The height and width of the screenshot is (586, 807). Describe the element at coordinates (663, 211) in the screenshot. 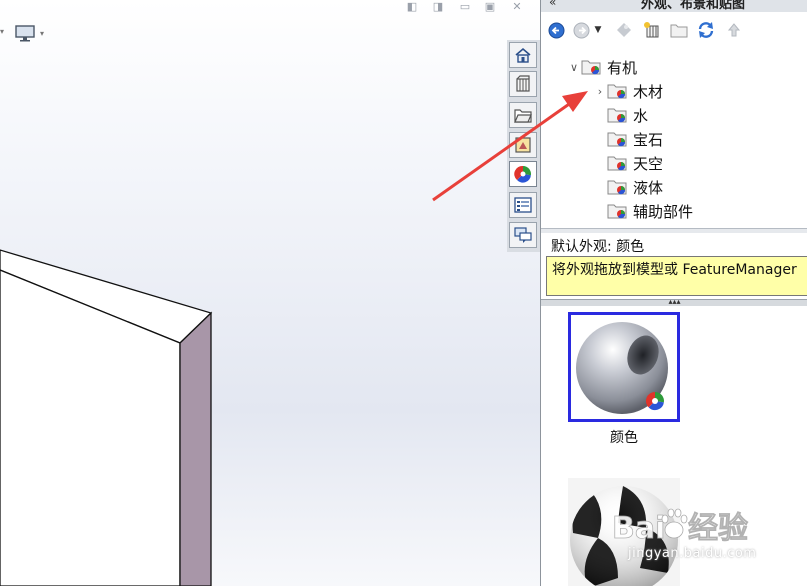

I see `tree-label: 辅助部件` at that location.